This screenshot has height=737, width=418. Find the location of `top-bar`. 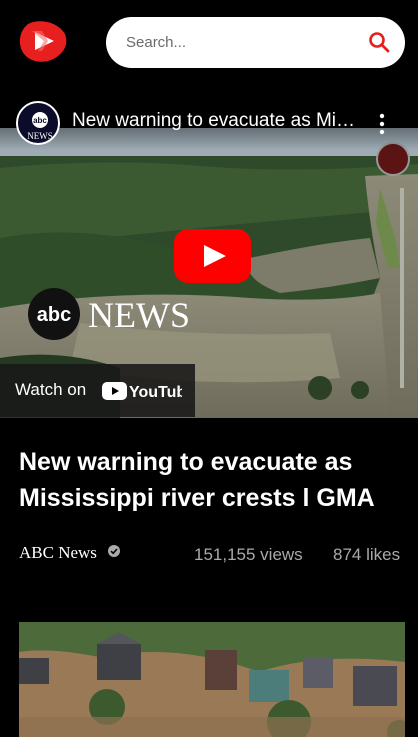

top-bar is located at coordinates (209, 43).